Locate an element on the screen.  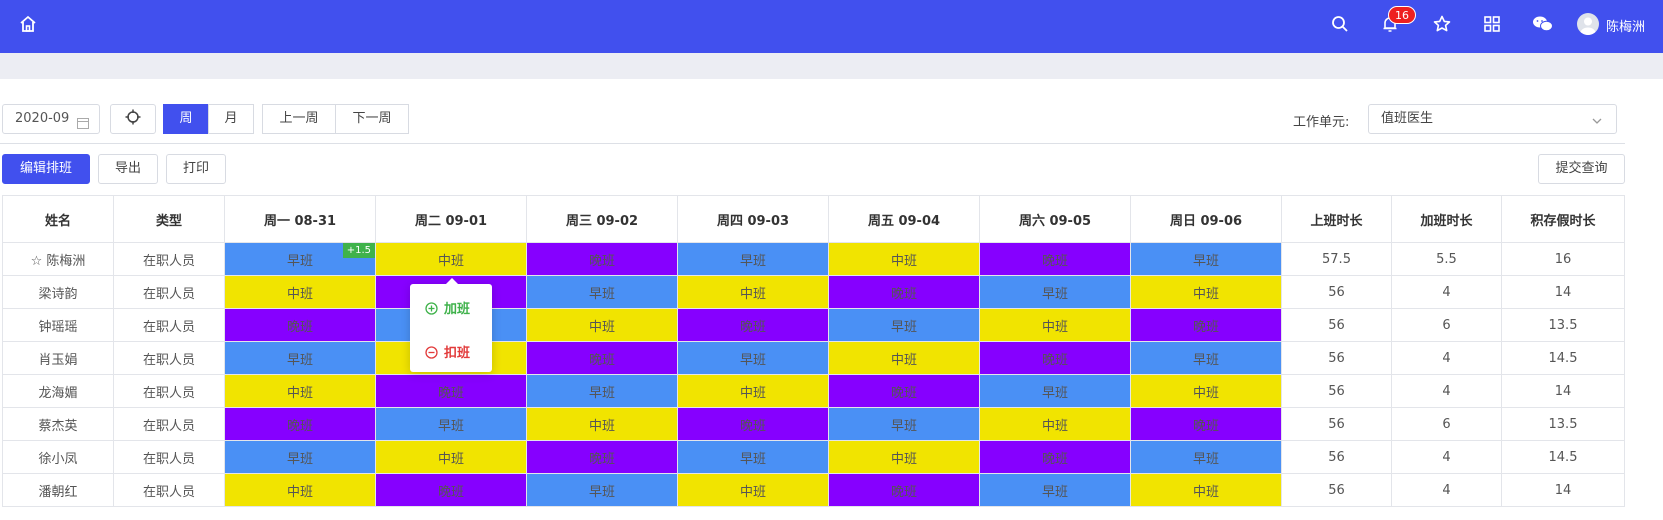
calendar-icon is located at coordinates (83, 120).